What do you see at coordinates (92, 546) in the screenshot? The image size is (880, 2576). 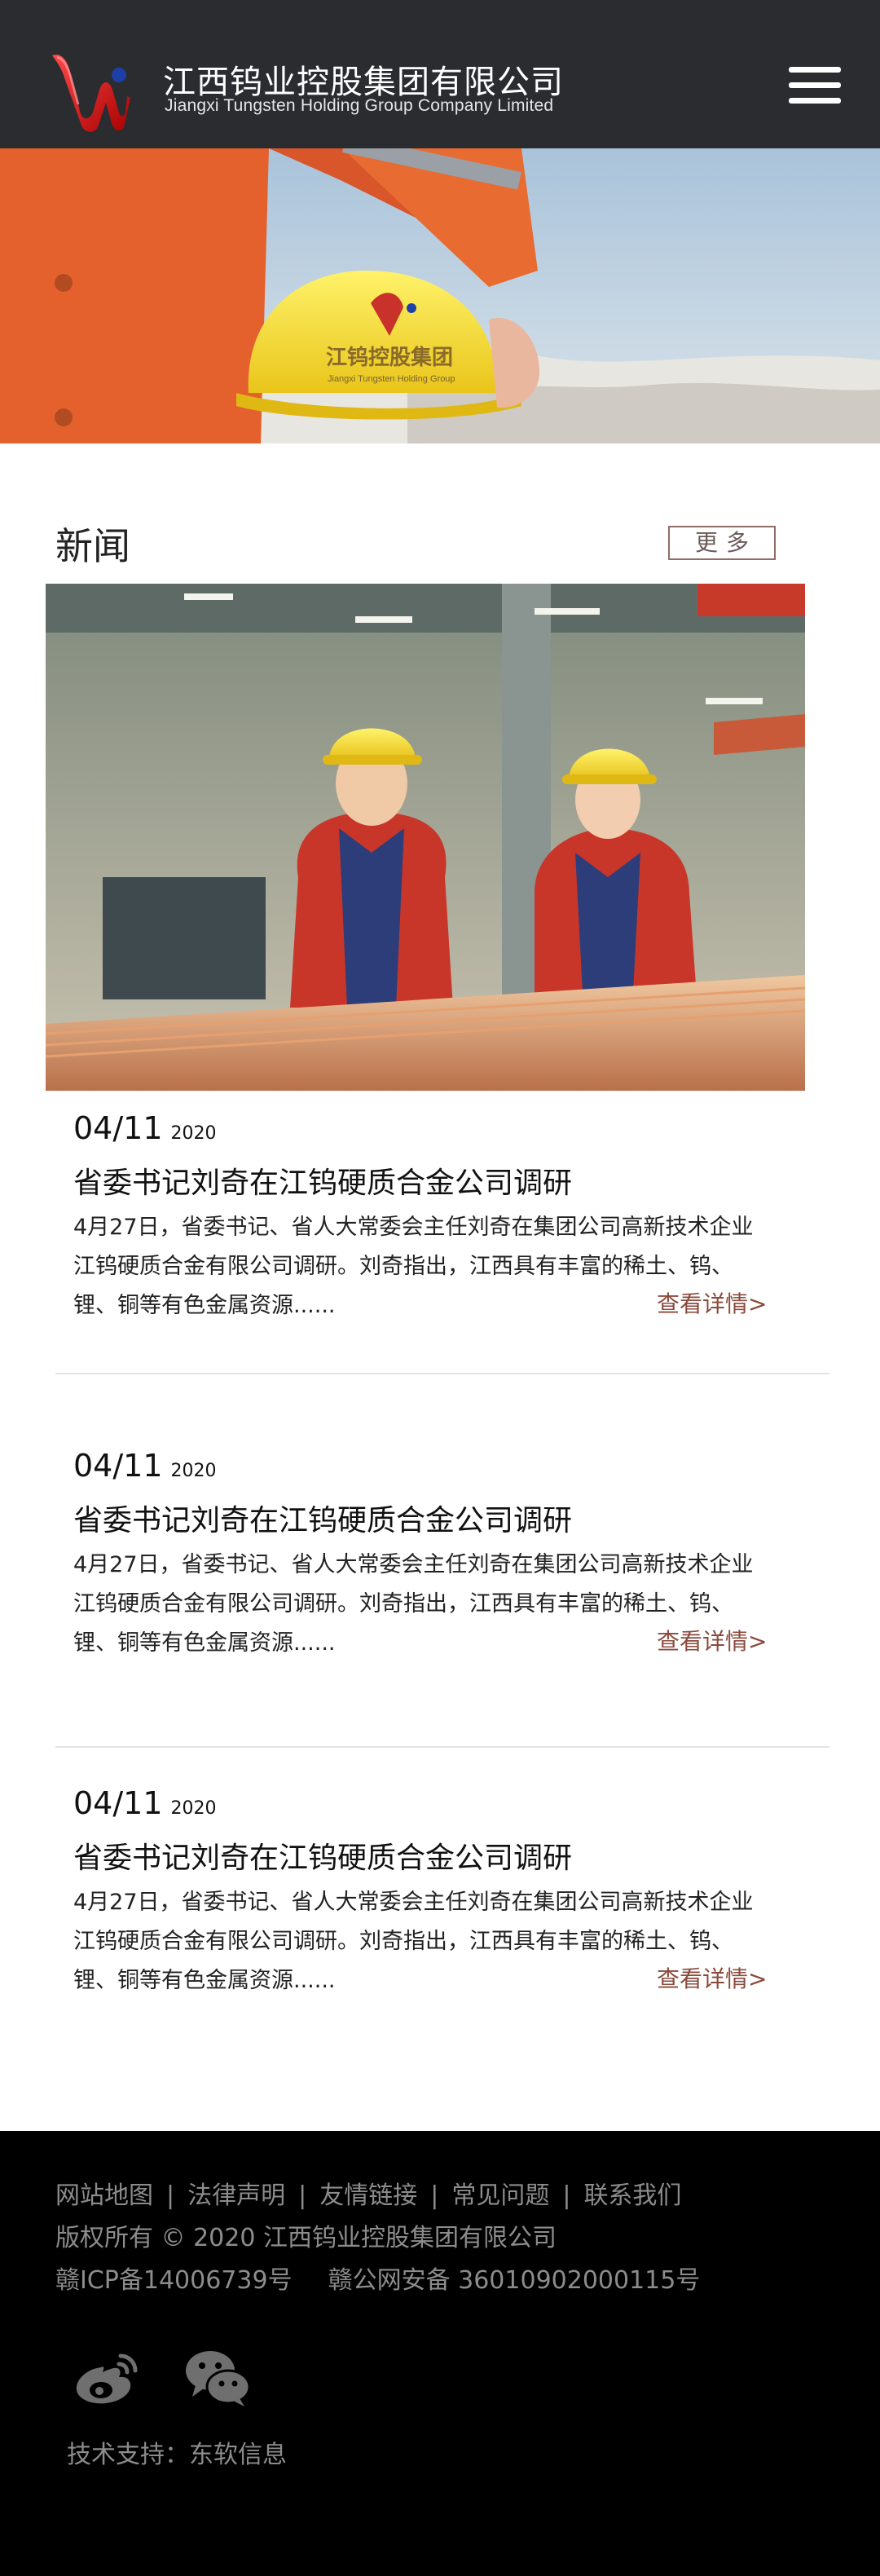 I see `news-section-title: 新闻` at bounding box center [92, 546].